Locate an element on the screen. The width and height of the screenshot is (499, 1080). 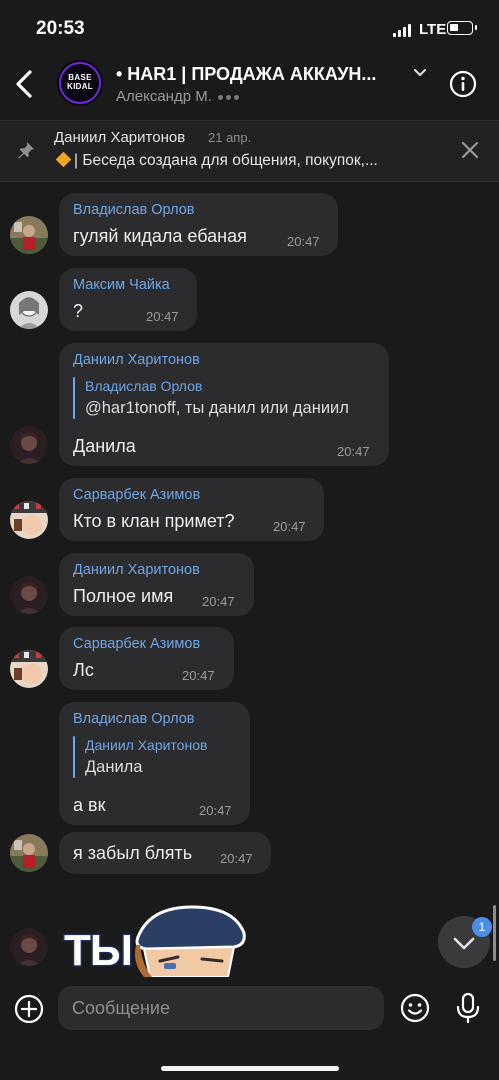
message-text: Кто в клан примет? is located at coordinates (154, 521).